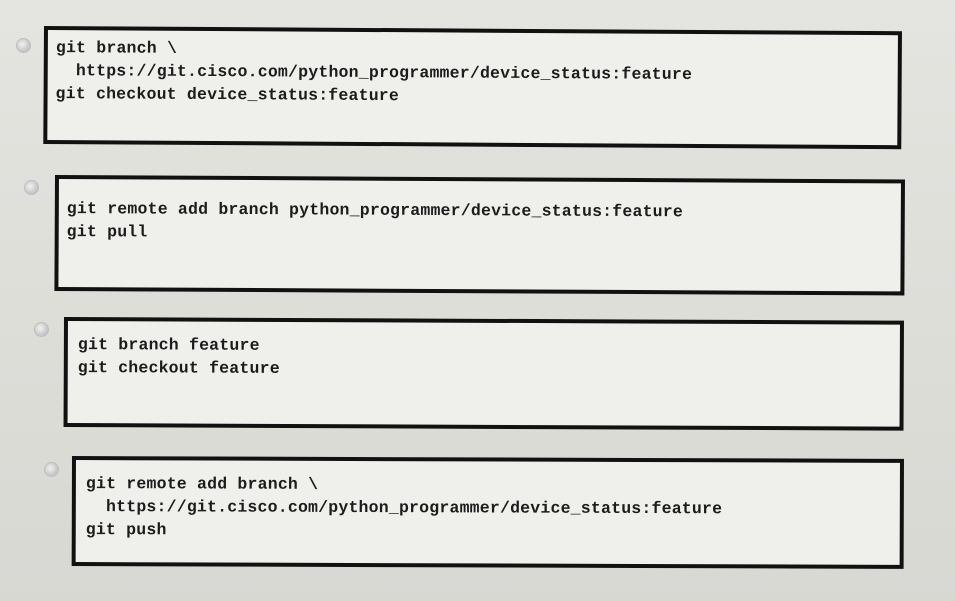 The image size is (955, 601). I want to click on option-2-radio, so click(31, 187).